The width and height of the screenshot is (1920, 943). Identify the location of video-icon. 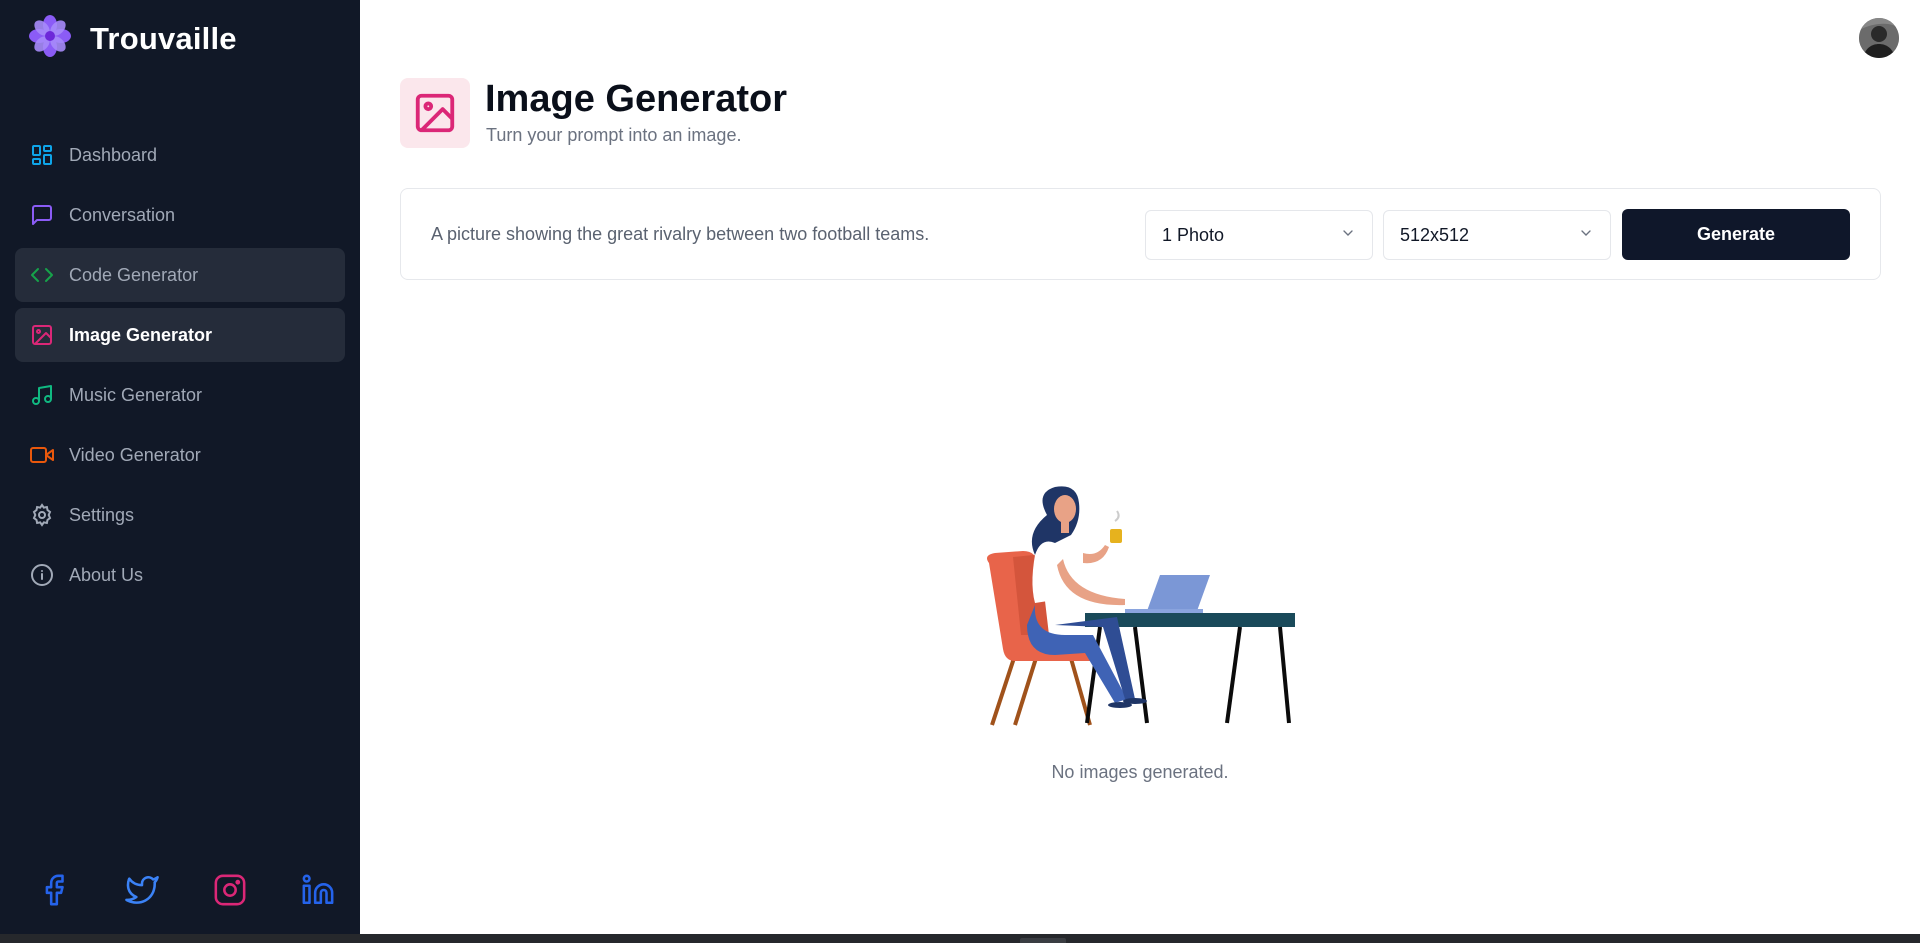
(42, 455).